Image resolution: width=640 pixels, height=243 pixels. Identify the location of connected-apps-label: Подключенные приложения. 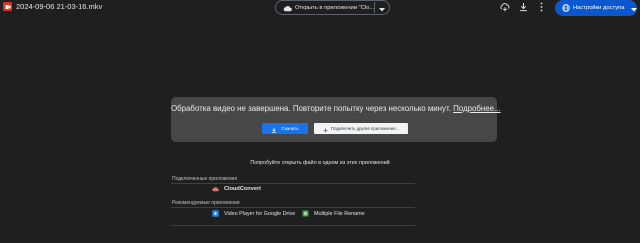
(205, 179).